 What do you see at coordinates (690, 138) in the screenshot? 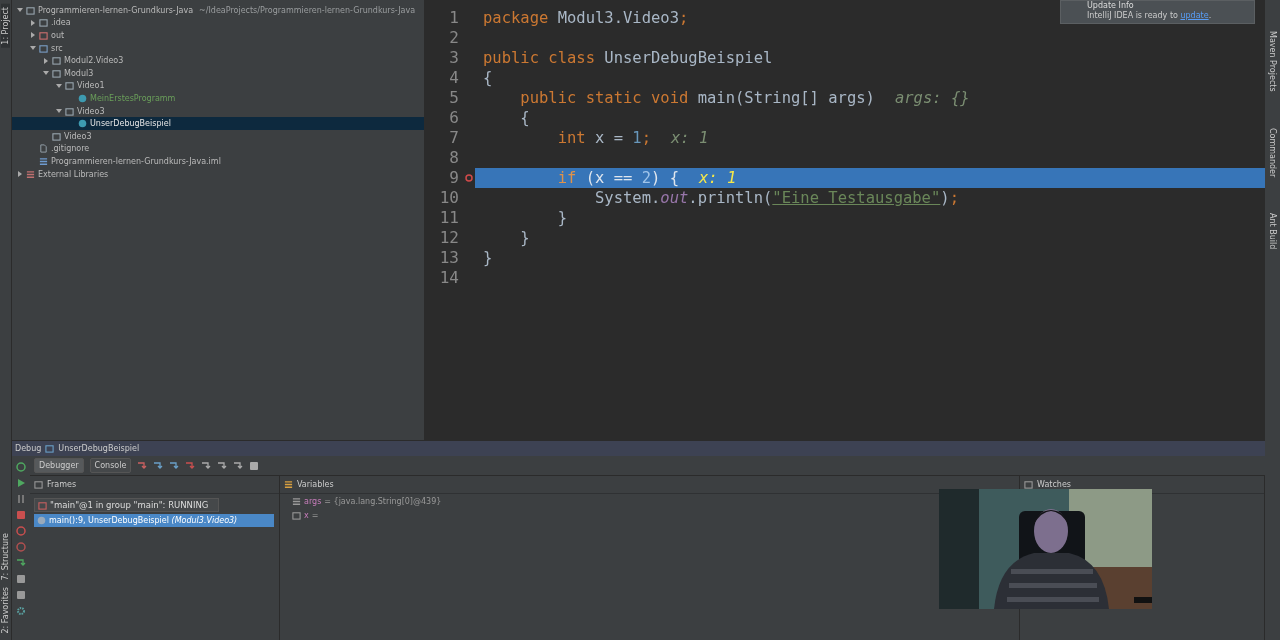
I see `inline-value-hint: x: 1` at bounding box center [690, 138].